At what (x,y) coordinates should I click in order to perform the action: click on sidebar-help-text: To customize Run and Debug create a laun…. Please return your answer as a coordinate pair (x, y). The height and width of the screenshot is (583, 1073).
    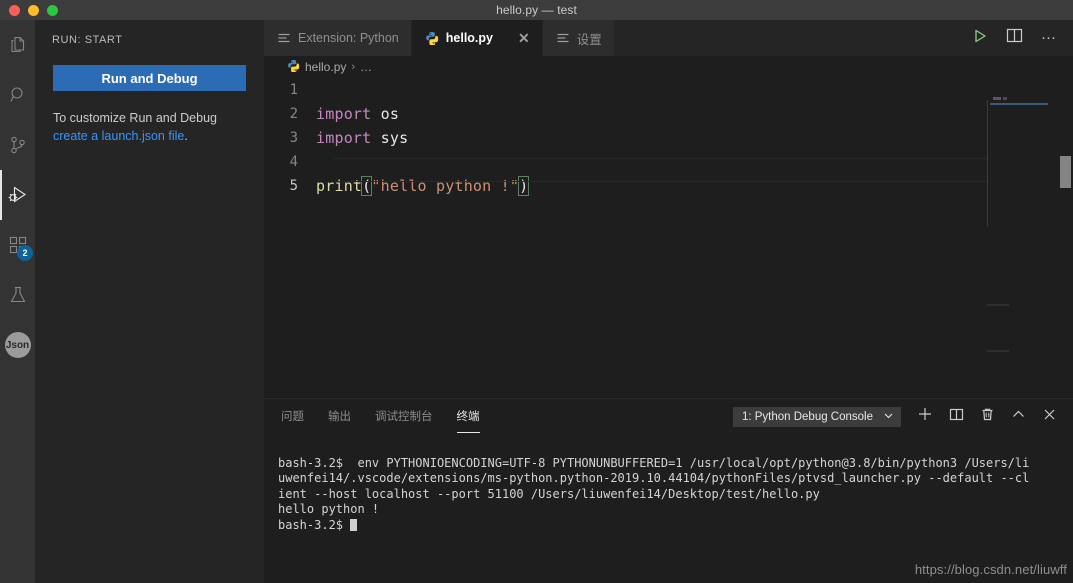
    Looking at the image, I should click on (149, 127).